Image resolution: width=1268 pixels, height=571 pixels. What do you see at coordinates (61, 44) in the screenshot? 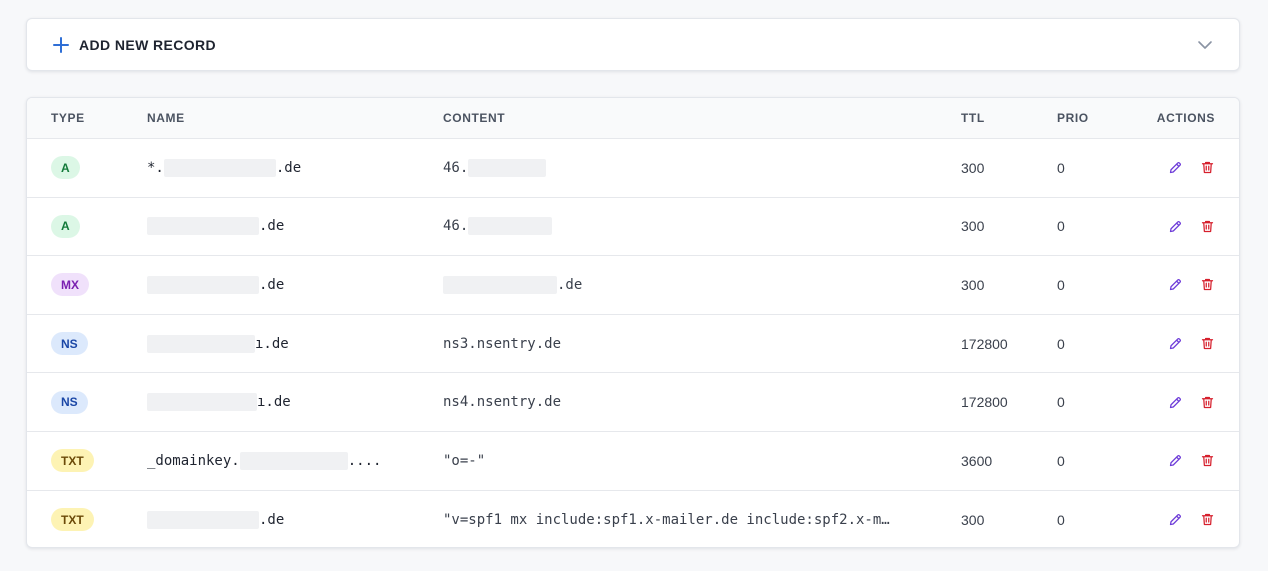
I see `plus-icon` at bounding box center [61, 44].